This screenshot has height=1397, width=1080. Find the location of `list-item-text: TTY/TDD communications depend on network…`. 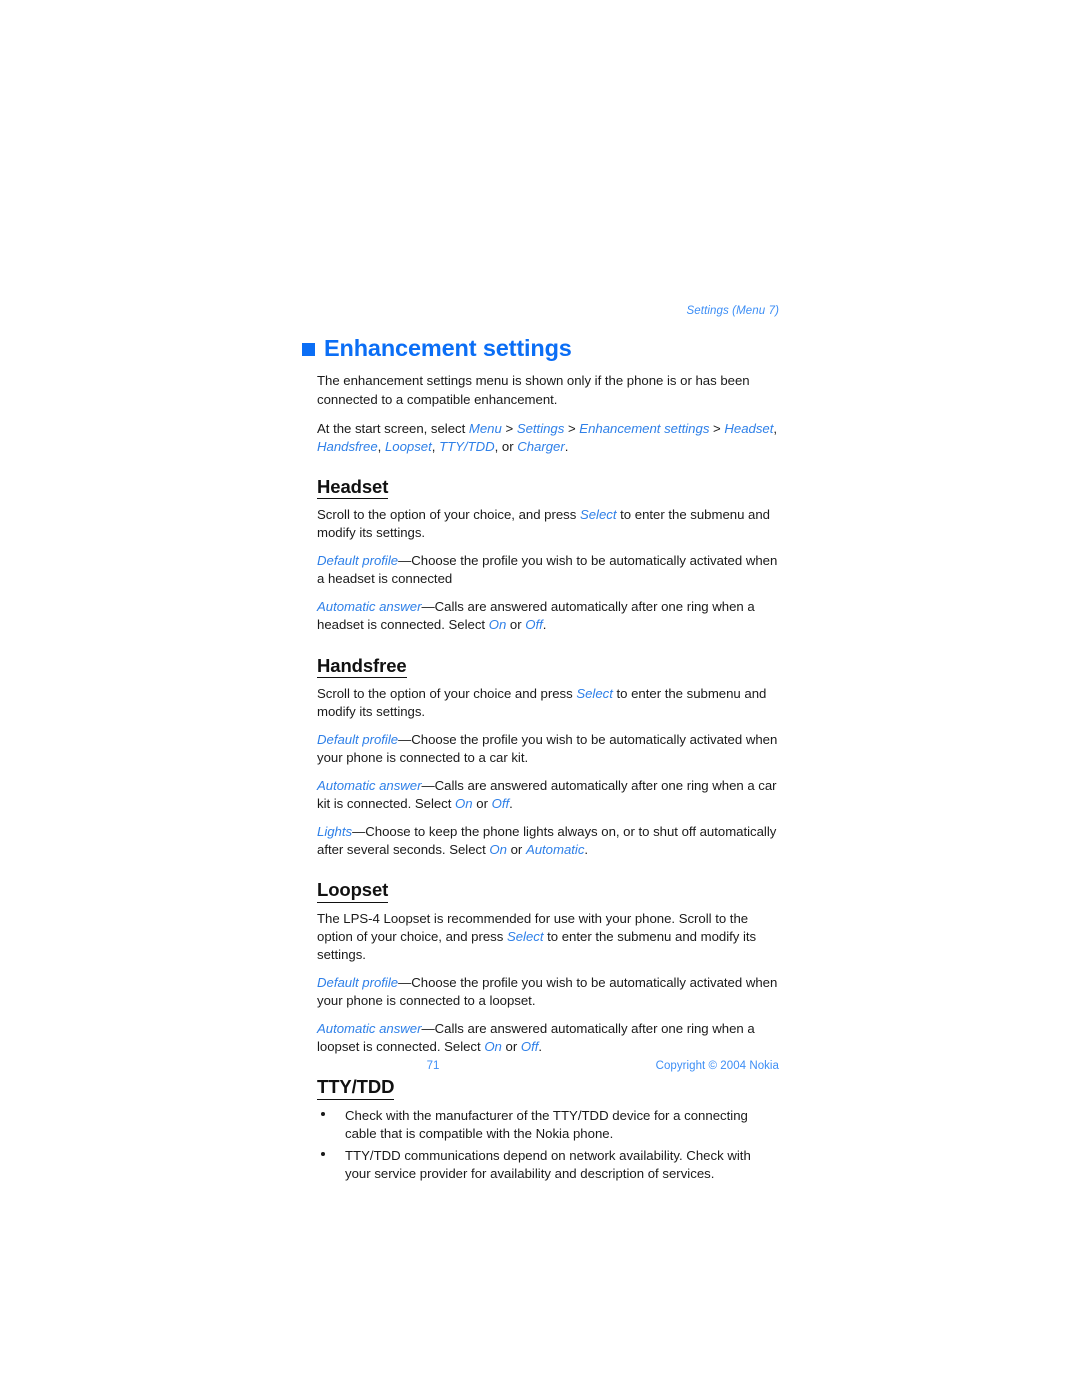

list-item-text: TTY/TDD communications depend on network… is located at coordinates (548, 1164).